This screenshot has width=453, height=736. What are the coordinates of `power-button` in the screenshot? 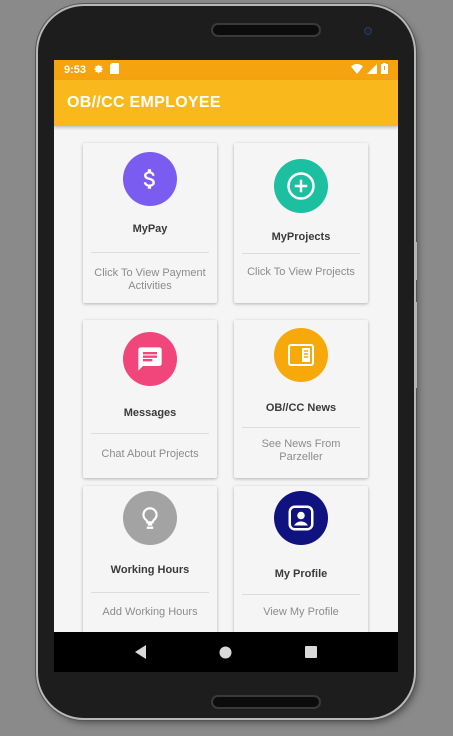 It's located at (415, 345).